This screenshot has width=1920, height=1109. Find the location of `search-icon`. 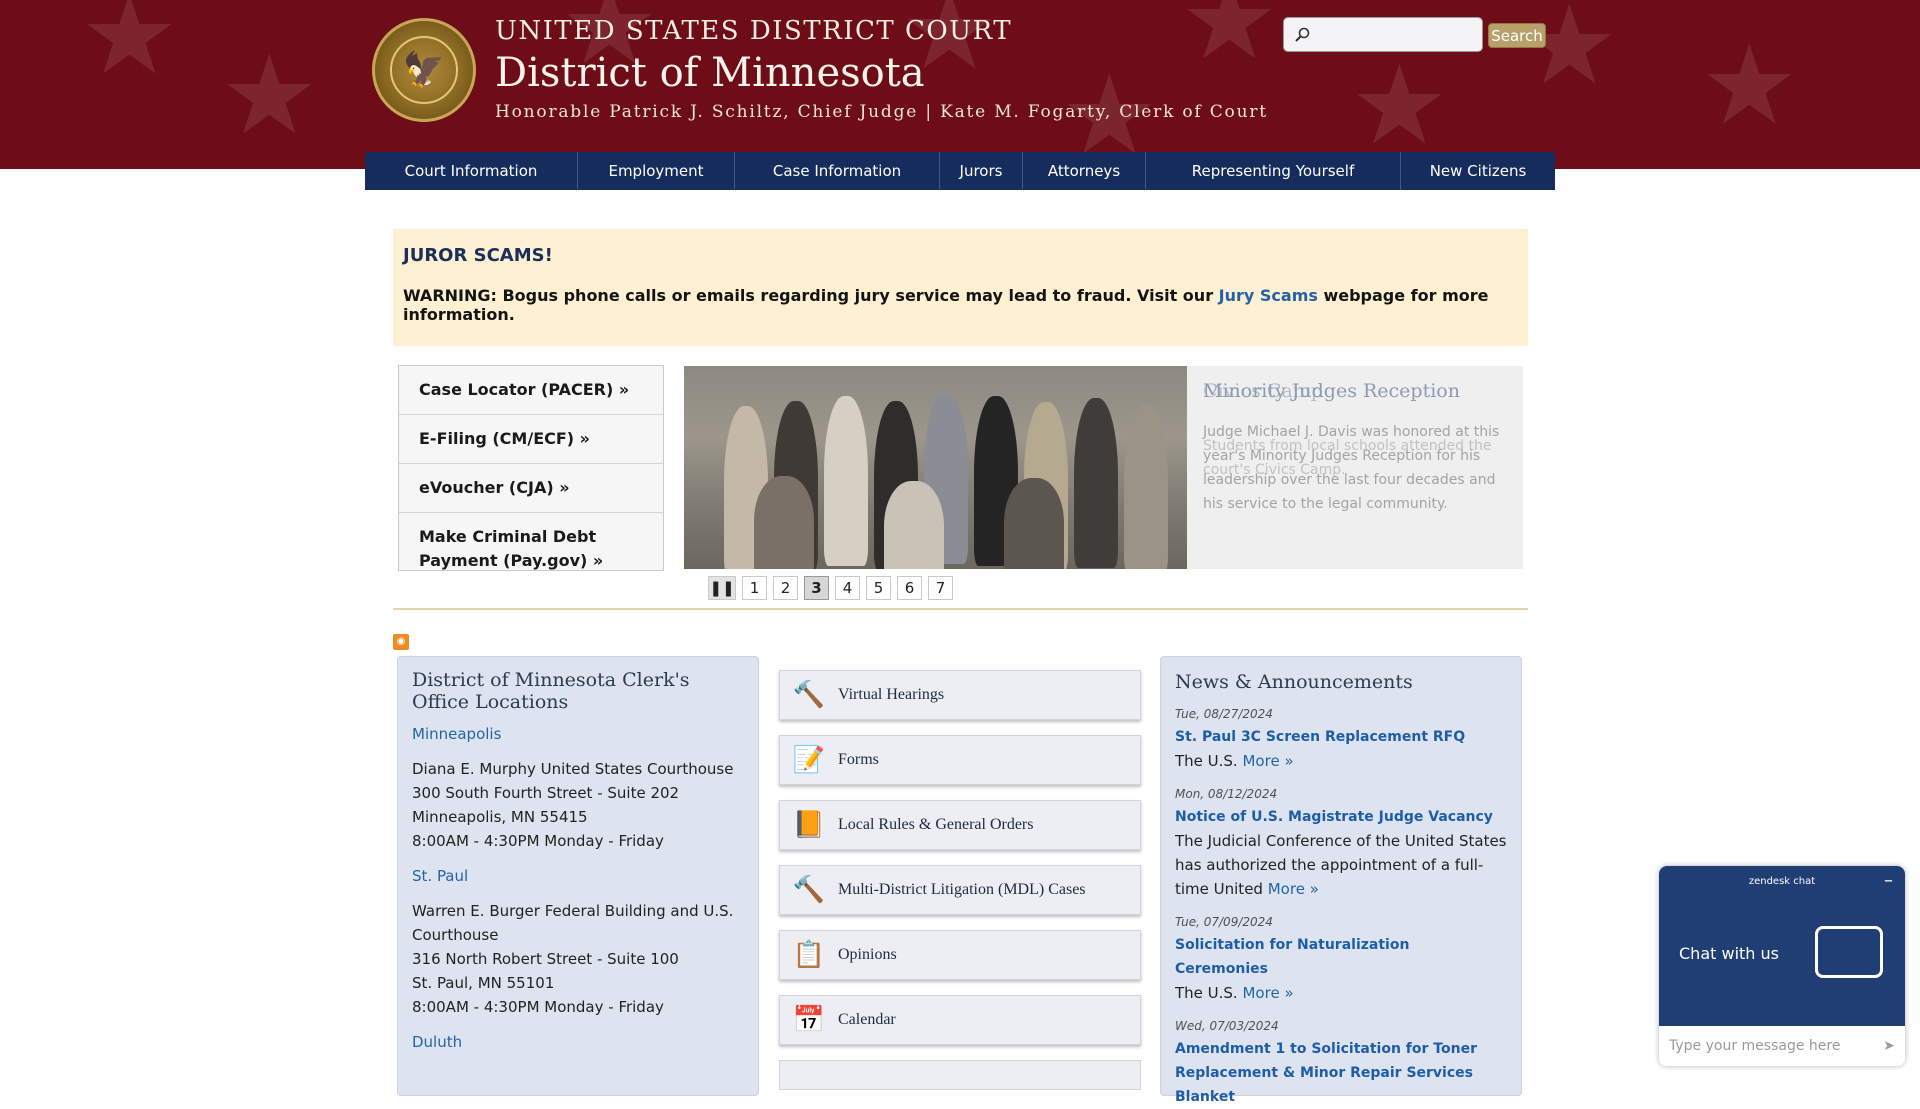

search-icon is located at coordinates (1302, 34).